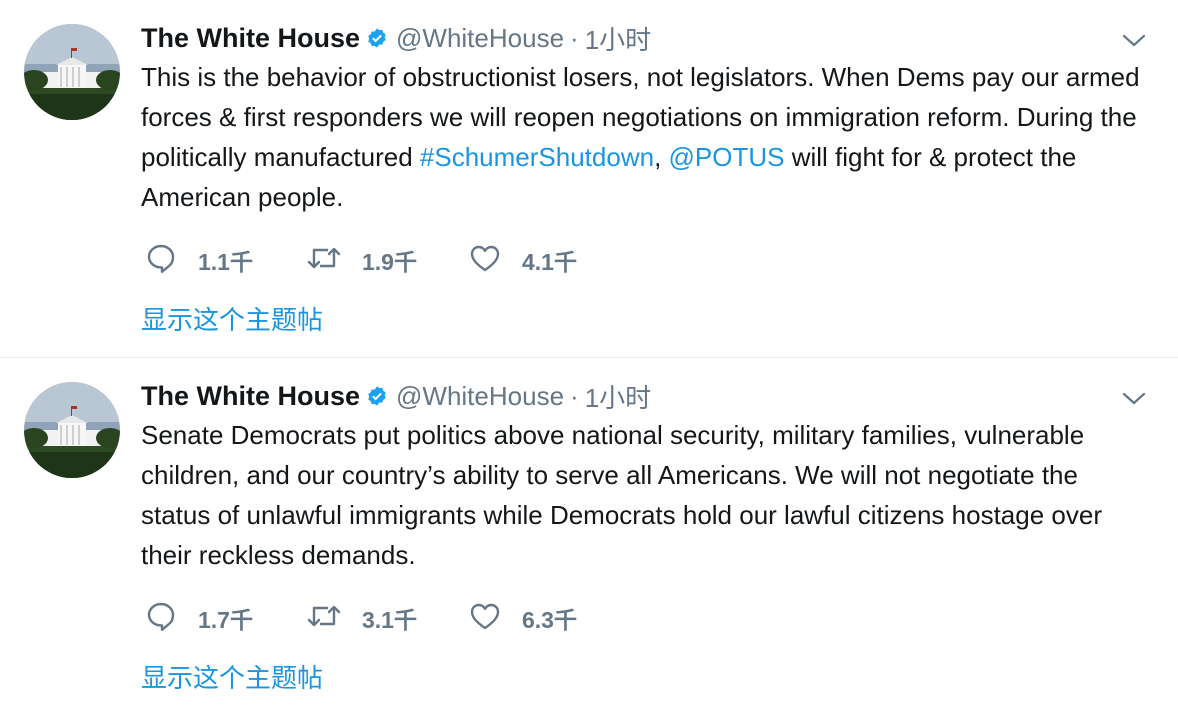 The width and height of the screenshot is (1178, 716). I want to click on tweet-actions: 1.1千 1.9千 4.1千, so click(387, 260).